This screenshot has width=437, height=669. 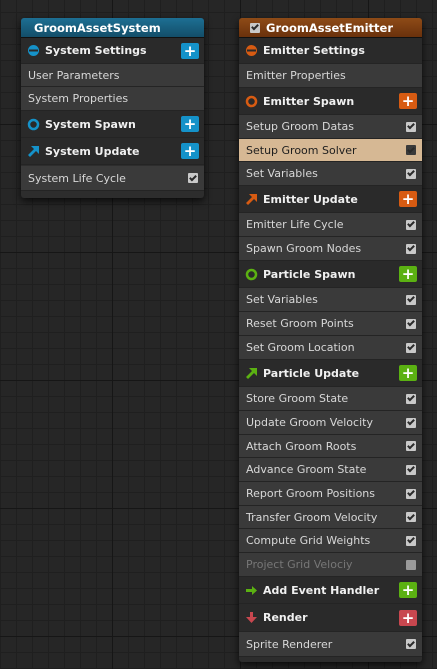 What do you see at coordinates (408, 590) in the screenshot?
I see `add-event-handler-button: +` at bounding box center [408, 590].